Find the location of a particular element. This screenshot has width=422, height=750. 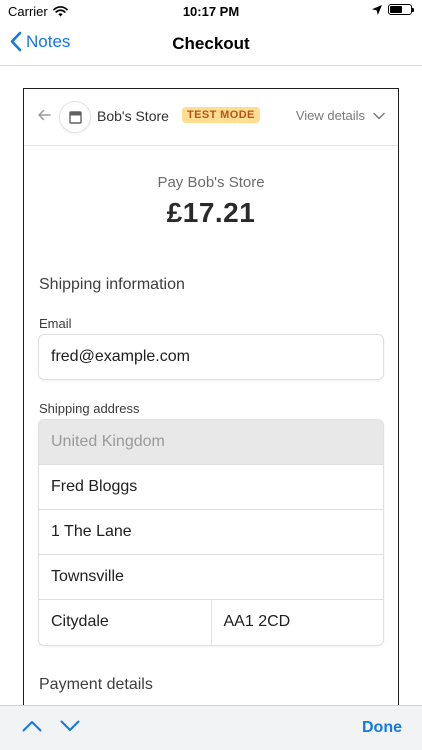

nav-bar: Notes Checkout is located at coordinates (211, 44).